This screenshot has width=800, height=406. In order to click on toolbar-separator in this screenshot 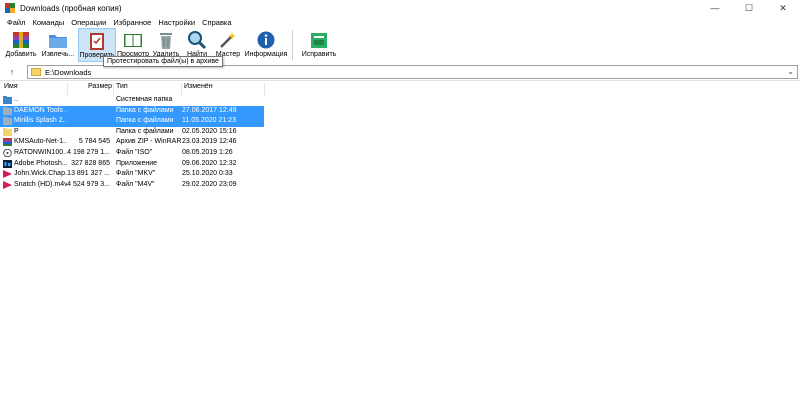, I will do `click(292, 45)`.